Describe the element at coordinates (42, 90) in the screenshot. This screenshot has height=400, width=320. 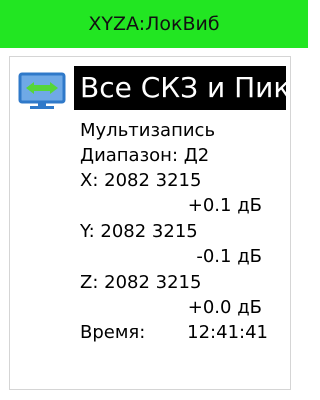
I see `vibration-monitor-icon` at that location.